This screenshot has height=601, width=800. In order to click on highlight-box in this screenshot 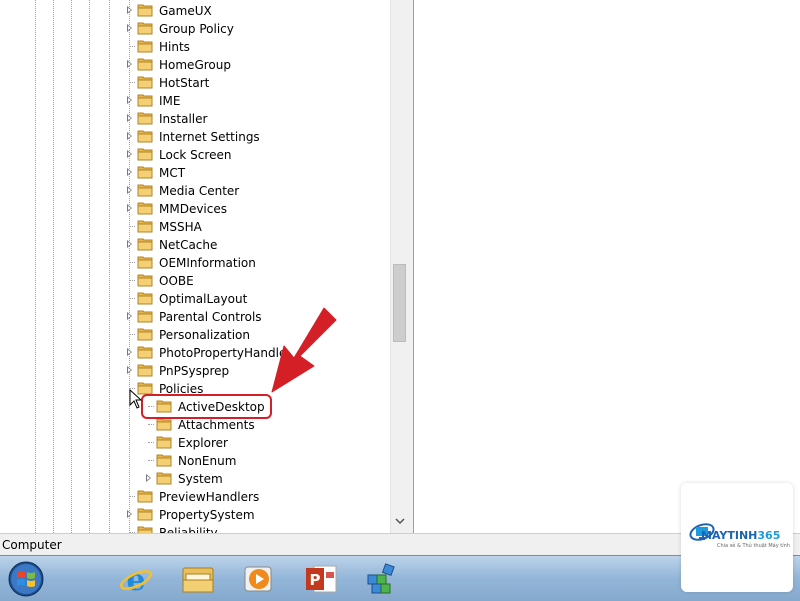, I will do `click(206, 406)`.